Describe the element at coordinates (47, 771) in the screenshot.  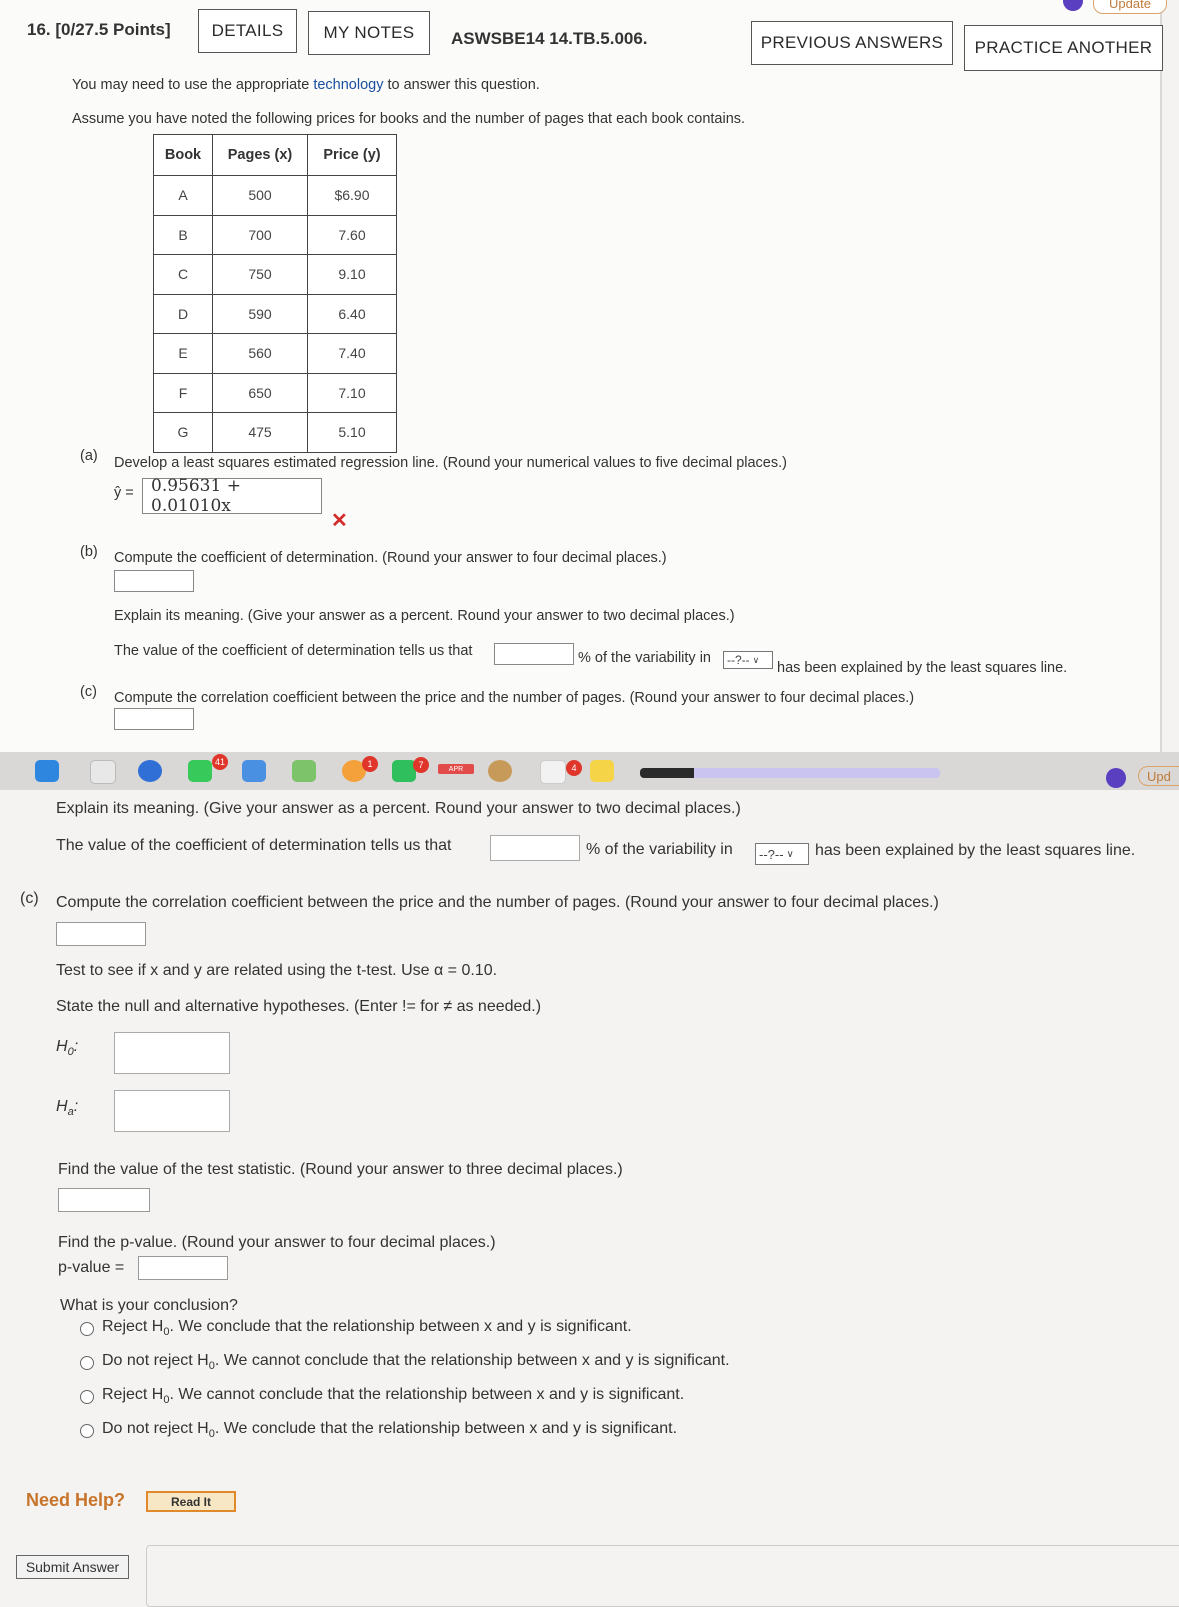
I see `finder-icon` at that location.